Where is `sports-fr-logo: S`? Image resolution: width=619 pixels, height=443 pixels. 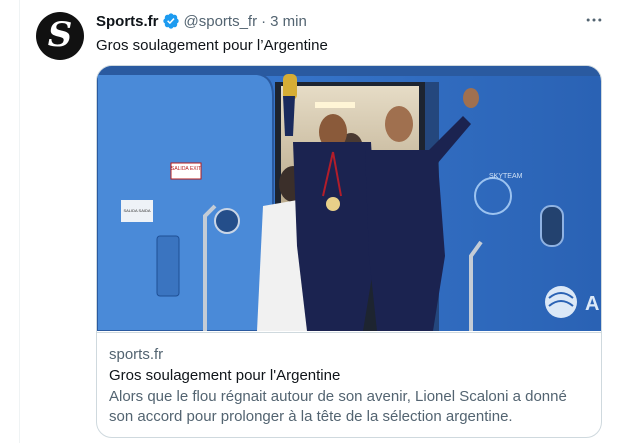
sports-fr-logo: S is located at coordinates (60, 35).